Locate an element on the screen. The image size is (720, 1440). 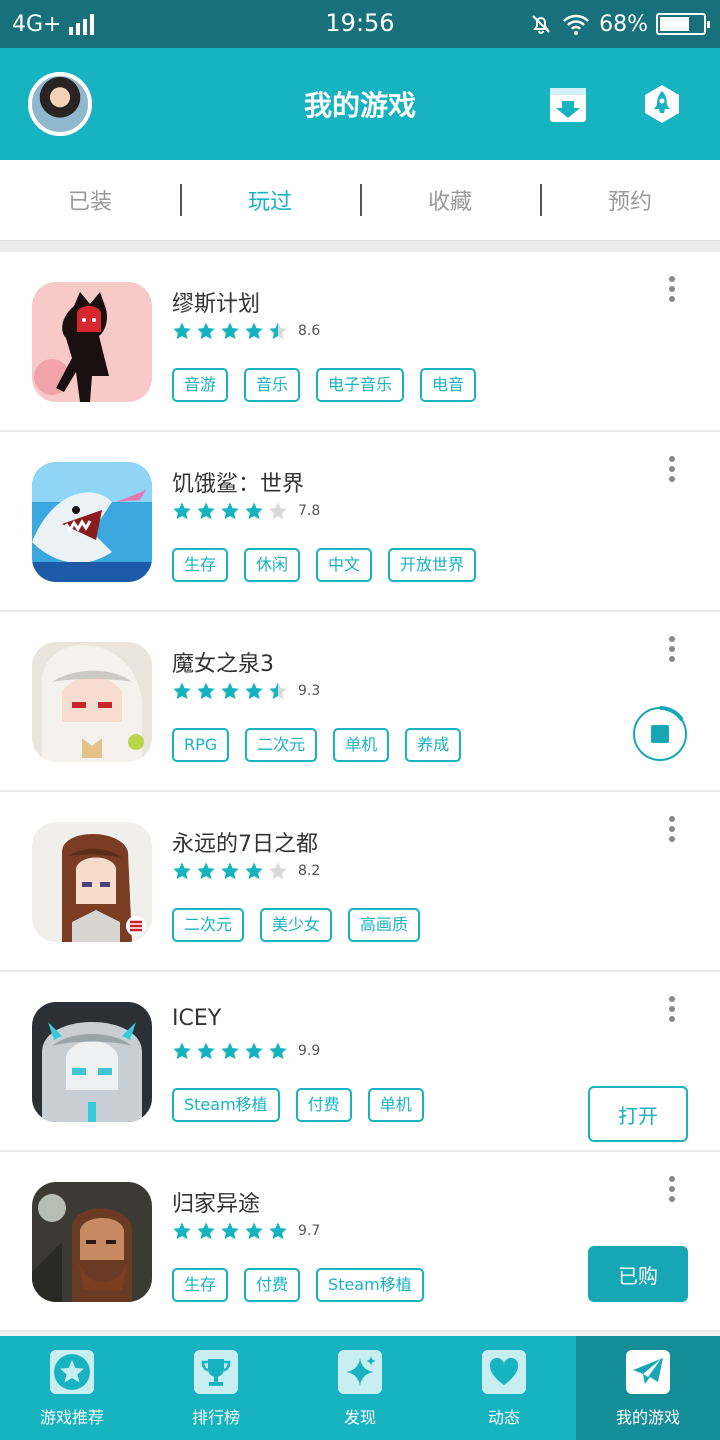
nav-label: 动态 is located at coordinates (503, 1417).